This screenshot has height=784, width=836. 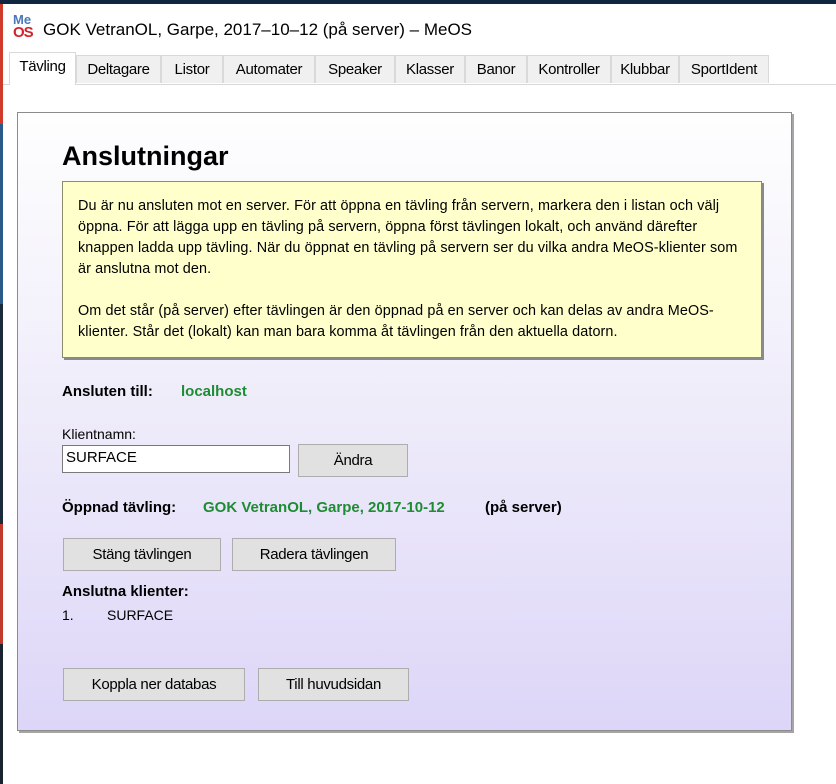 I want to click on client-name-input: SURFACE, so click(x=176, y=459).